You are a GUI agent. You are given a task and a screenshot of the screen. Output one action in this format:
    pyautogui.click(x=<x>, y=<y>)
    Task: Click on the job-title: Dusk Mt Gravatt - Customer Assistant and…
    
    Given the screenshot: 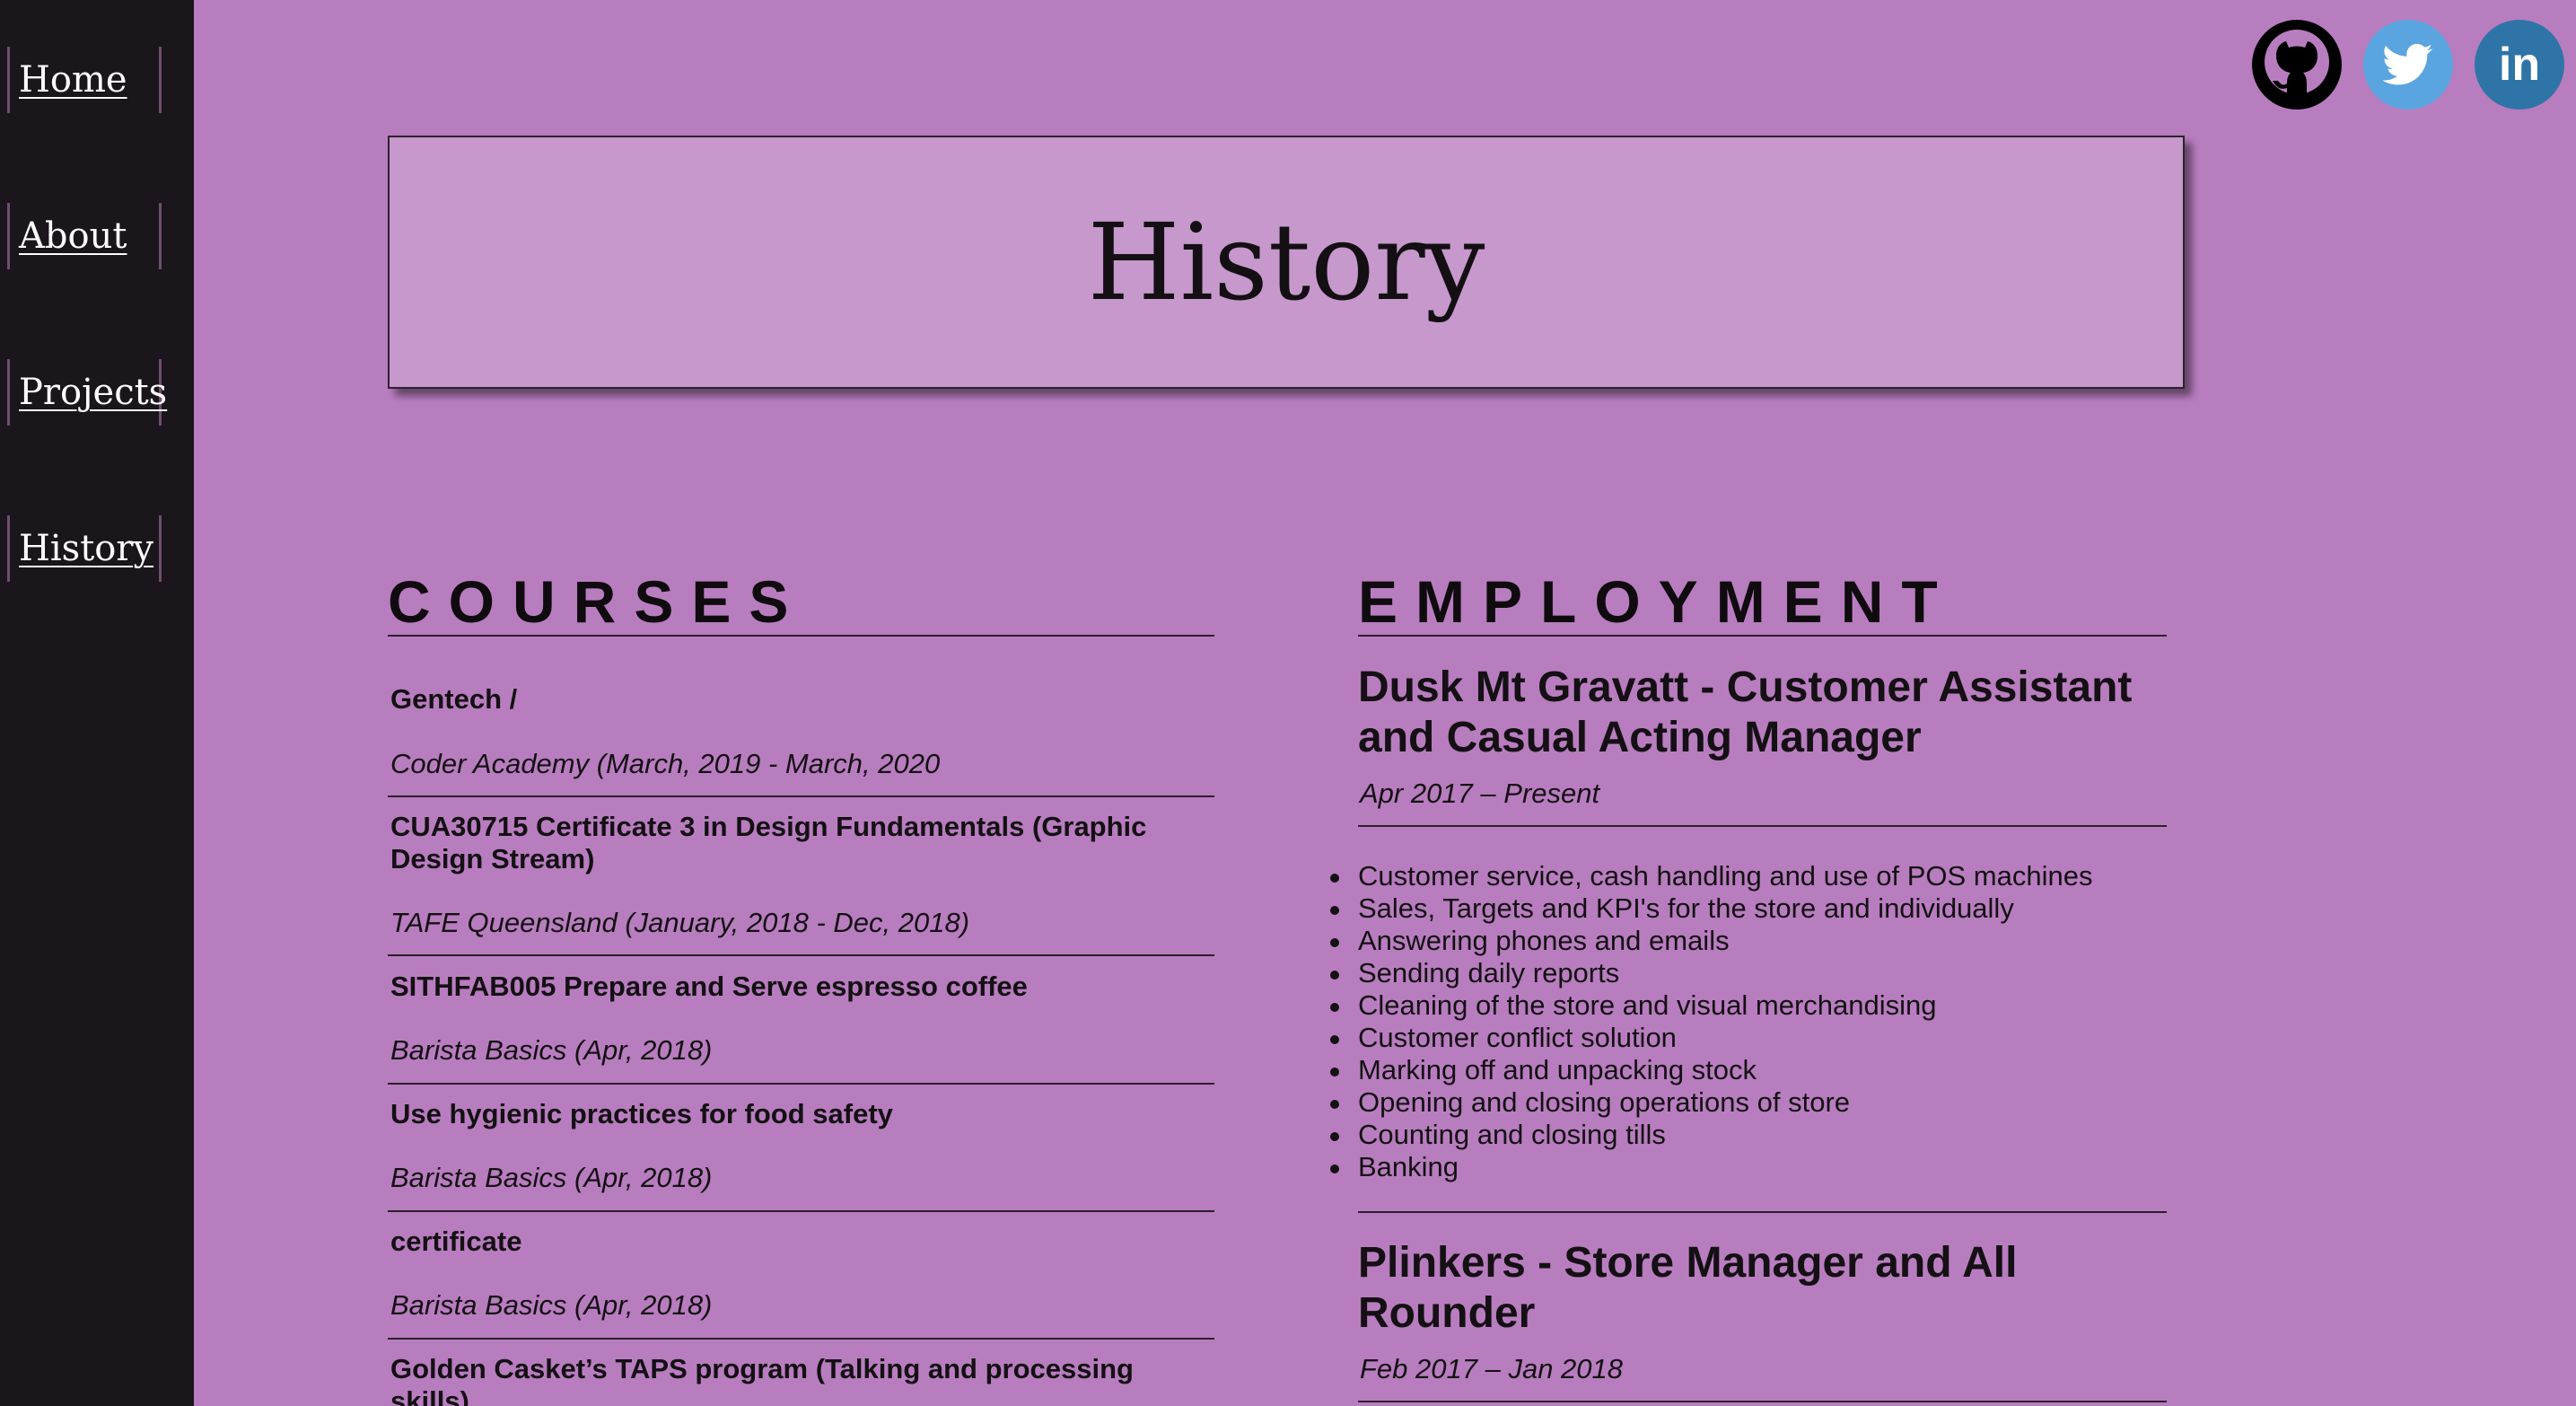 What is the action you would take?
    pyautogui.click(x=1745, y=712)
    